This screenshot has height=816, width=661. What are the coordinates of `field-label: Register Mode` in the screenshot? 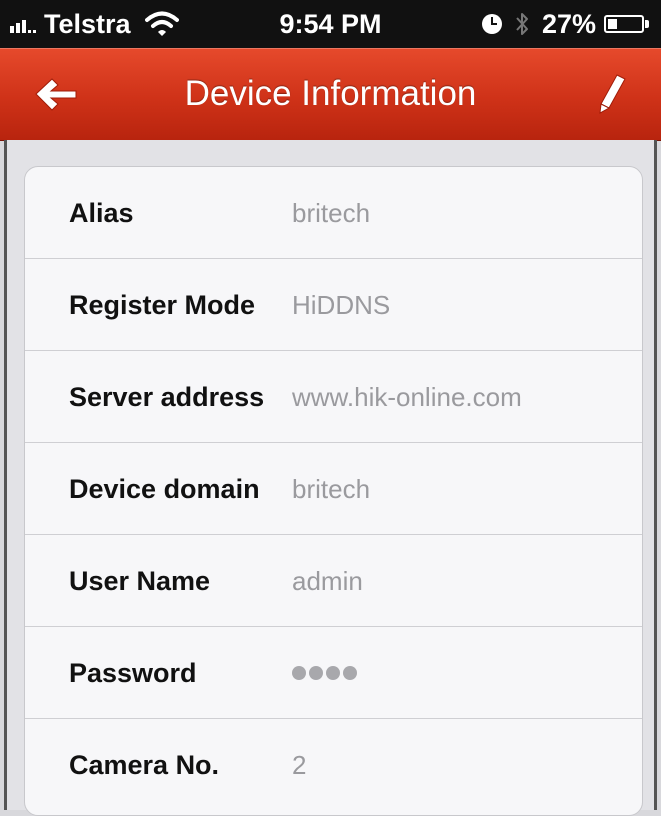 It's located at (162, 304).